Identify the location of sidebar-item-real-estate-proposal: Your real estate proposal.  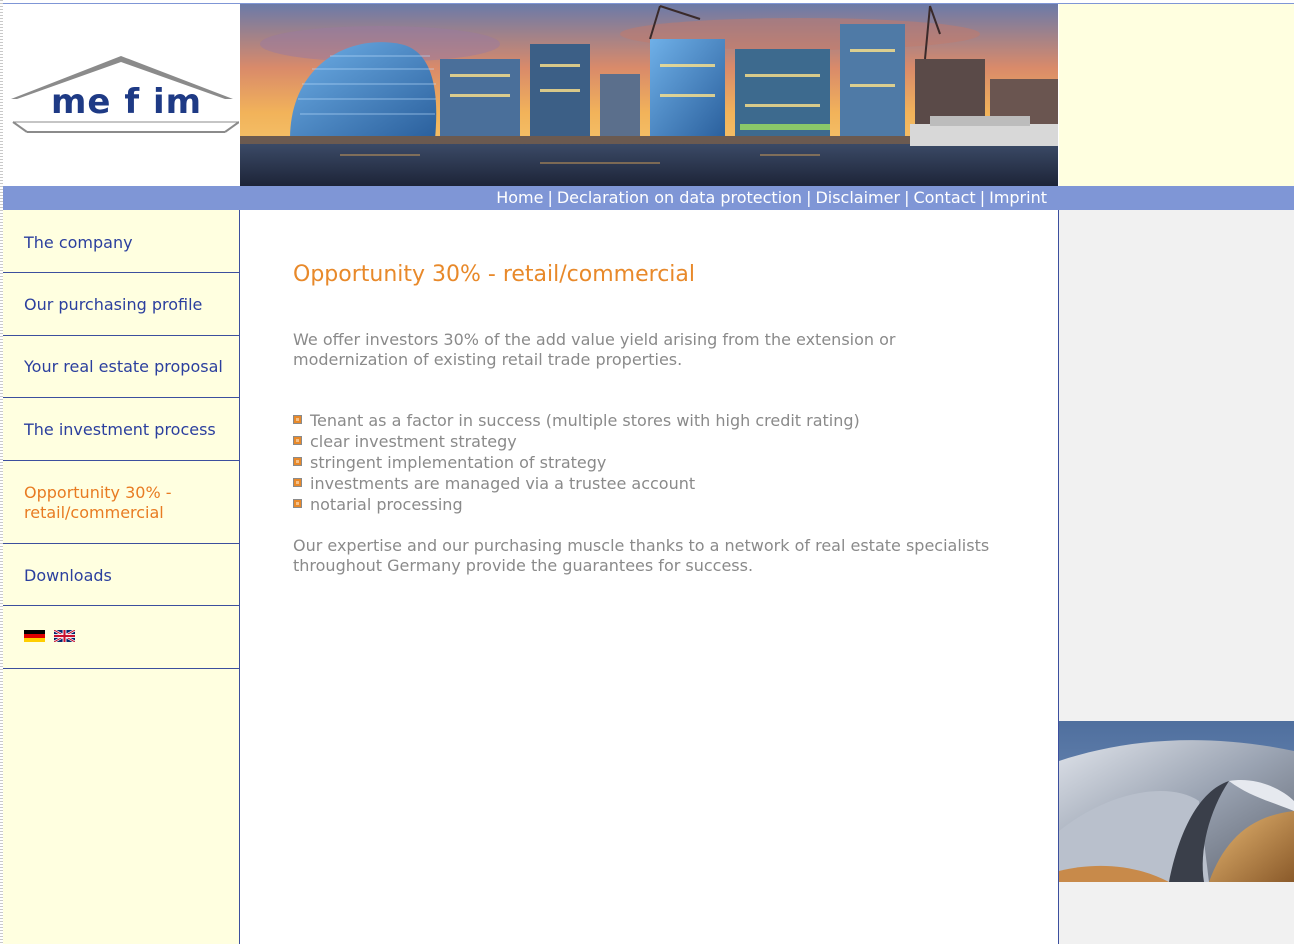
(121, 367).